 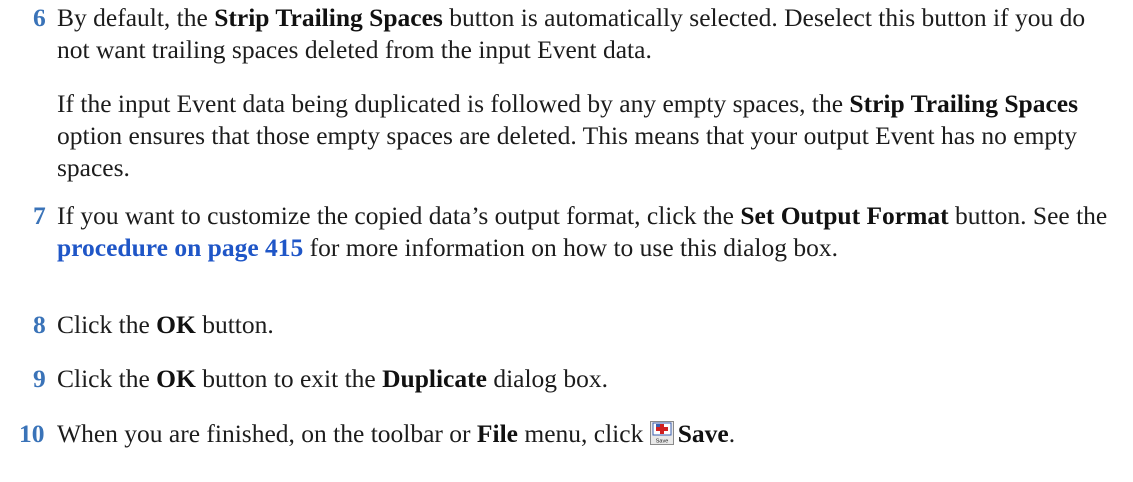 What do you see at coordinates (39, 215) in the screenshot?
I see `step-number: 7` at bounding box center [39, 215].